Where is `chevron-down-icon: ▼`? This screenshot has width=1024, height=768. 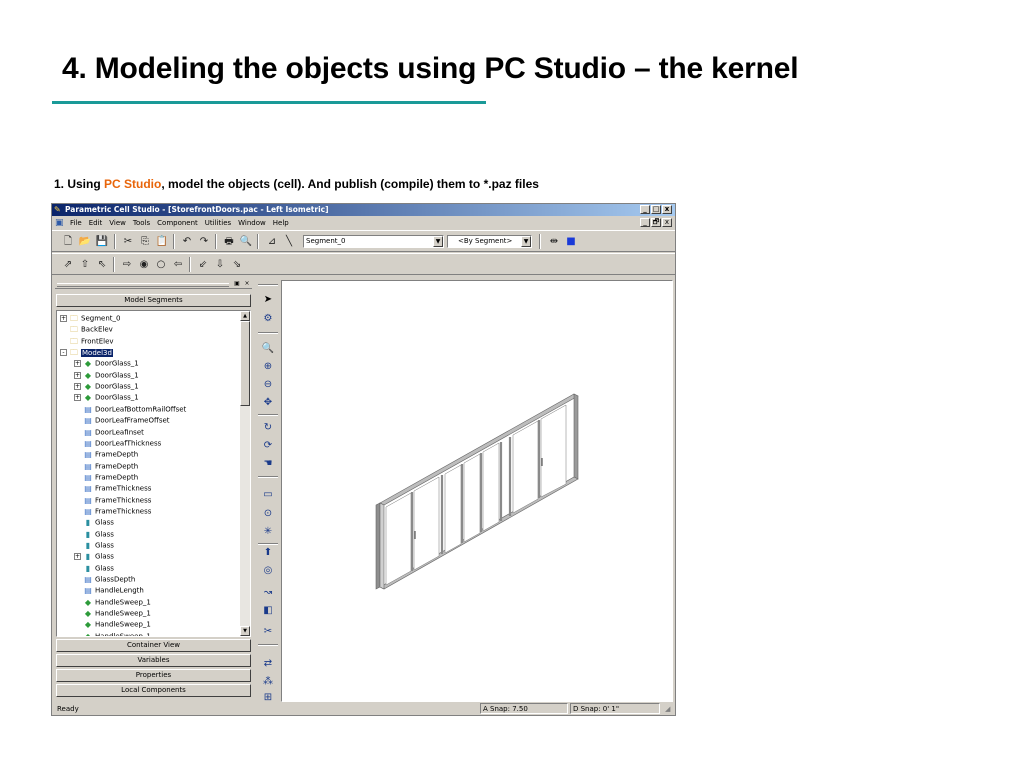
chevron-down-icon: ▼ is located at coordinates (438, 241).